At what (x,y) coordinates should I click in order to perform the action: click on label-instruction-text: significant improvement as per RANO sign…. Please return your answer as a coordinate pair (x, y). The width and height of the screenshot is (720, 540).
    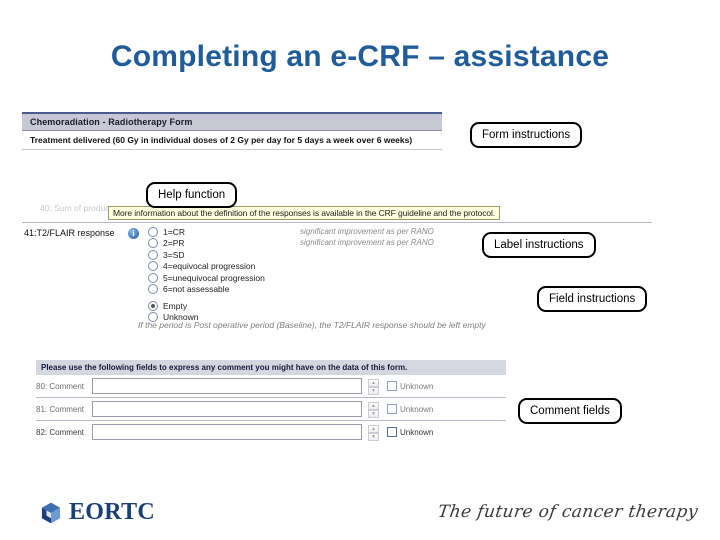
    Looking at the image, I should click on (367, 237).